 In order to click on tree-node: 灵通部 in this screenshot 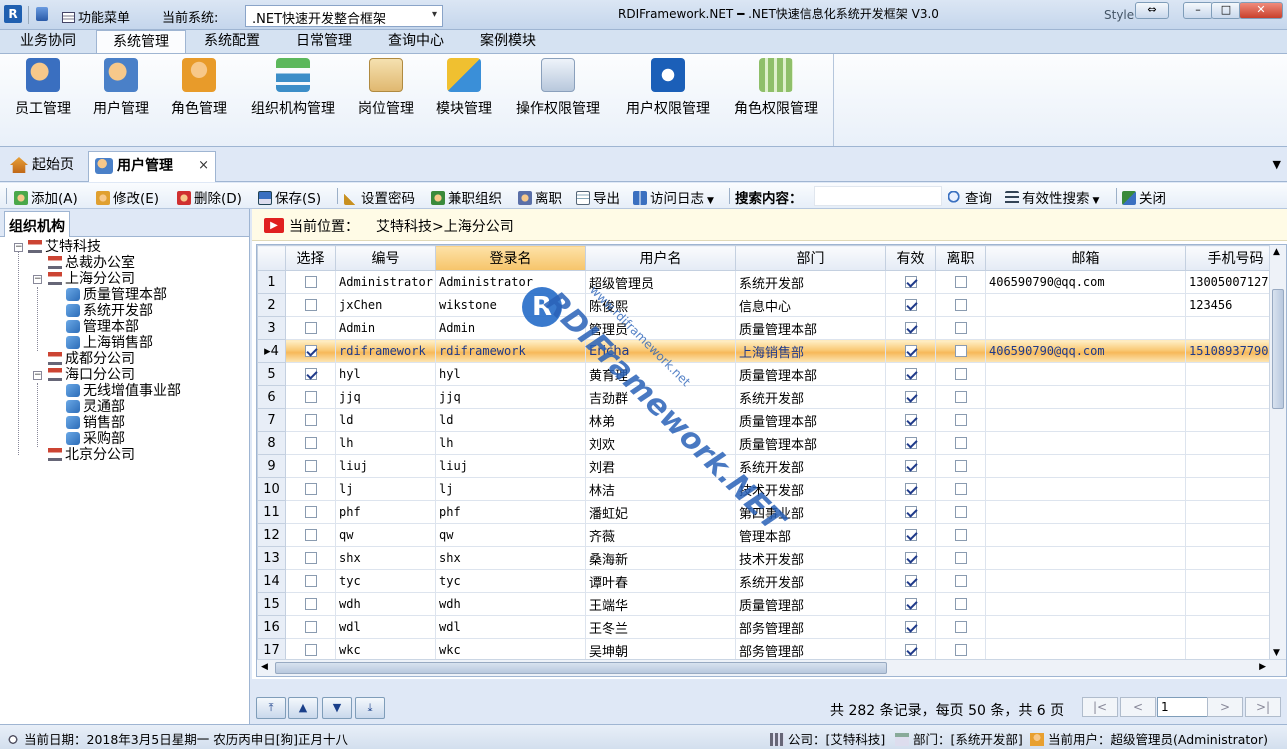, I will do `click(95, 407)`.